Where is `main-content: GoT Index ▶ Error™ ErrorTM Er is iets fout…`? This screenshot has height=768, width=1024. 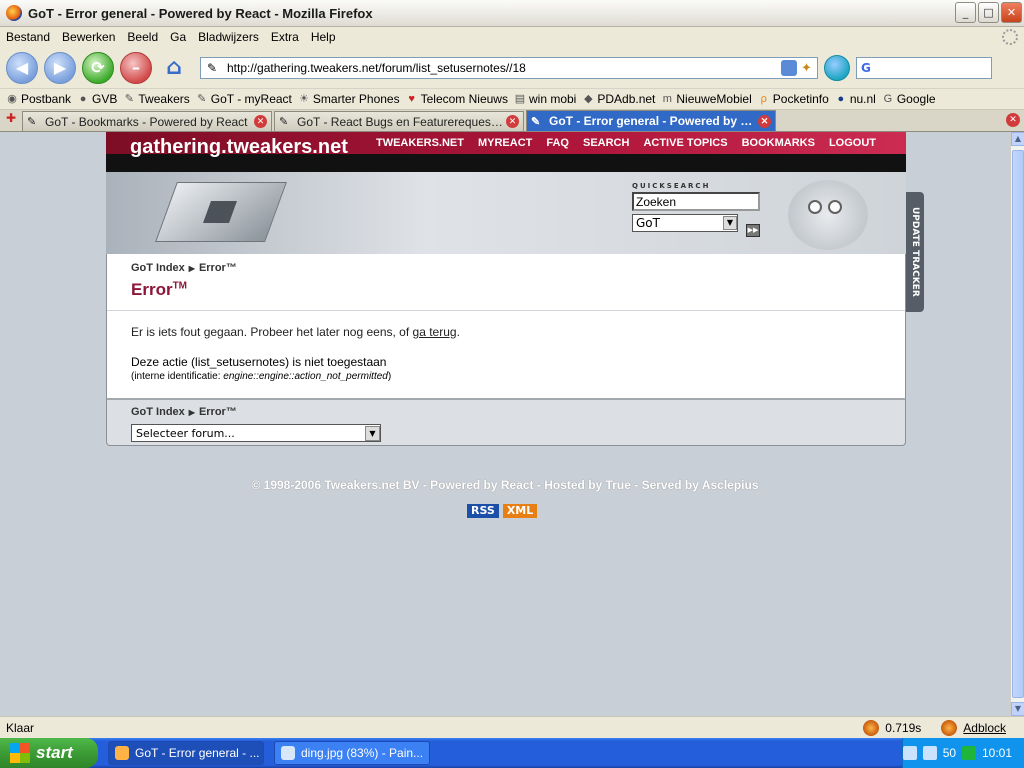 main-content: GoT Index ▶ Error™ ErrorTM Er is iets fout… is located at coordinates (506, 326).